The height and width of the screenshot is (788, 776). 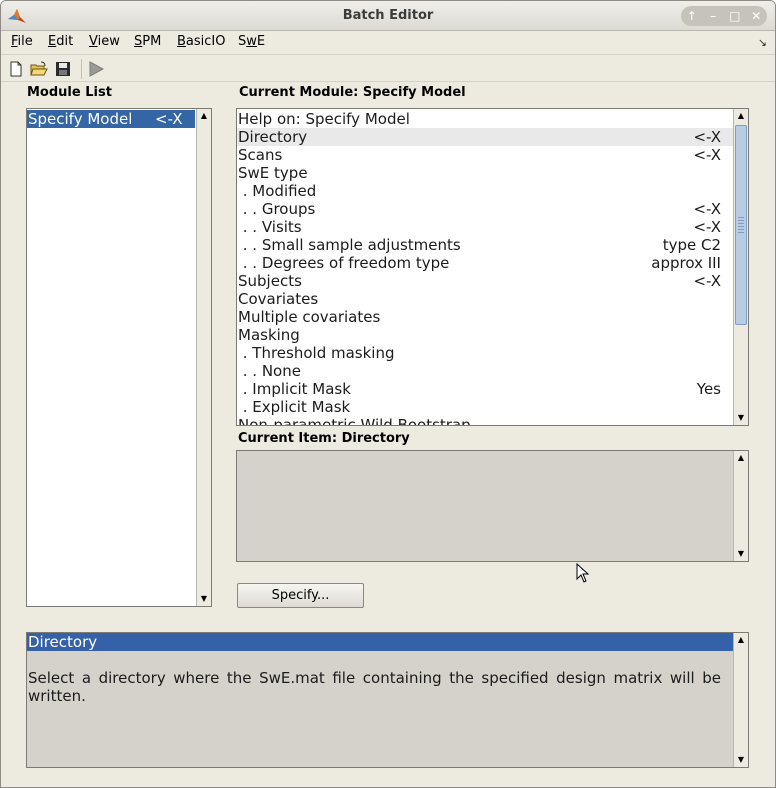 What do you see at coordinates (39, 69) in the screenshot?
I see `open-folder-icon` at bounding box center [39, 69].